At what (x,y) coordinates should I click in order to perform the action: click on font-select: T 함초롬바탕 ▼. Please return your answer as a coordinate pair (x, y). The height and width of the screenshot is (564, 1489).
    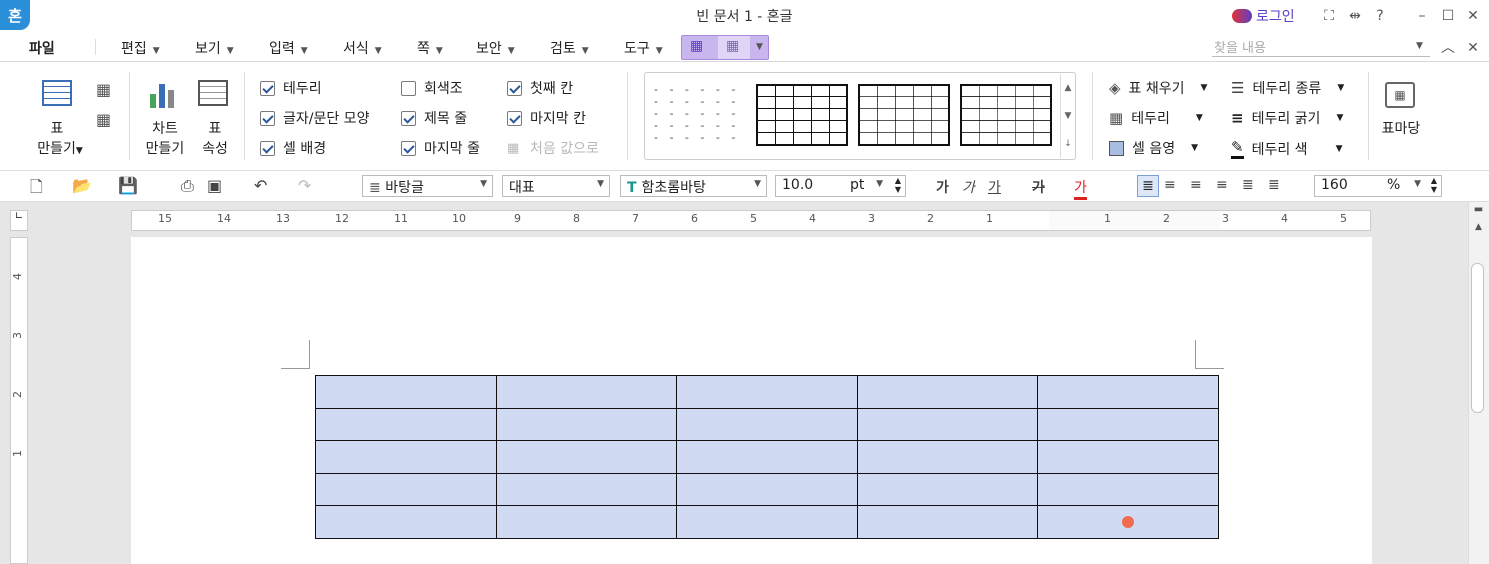
    Looking at the image, I should click on (693, 186).